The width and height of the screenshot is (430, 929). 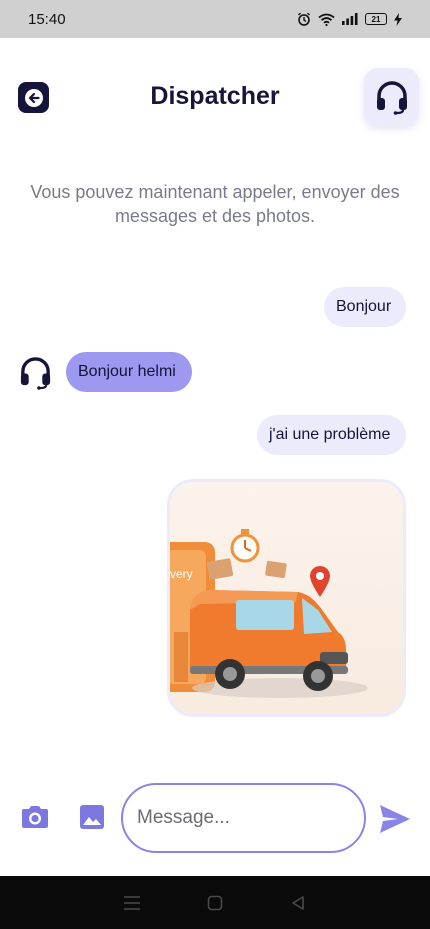 I want to click on charging-icon, so click(x=398, y=19).